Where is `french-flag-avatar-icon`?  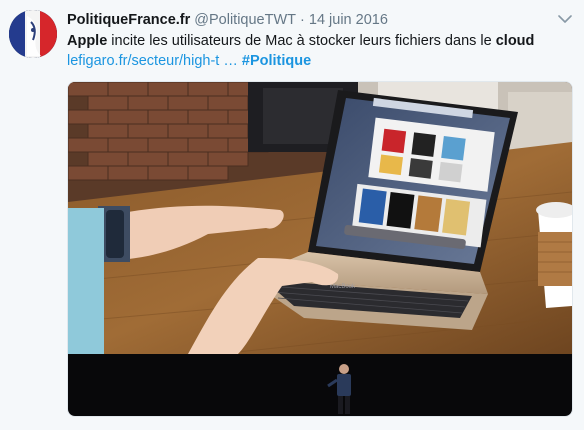
french-flag-avatar-icon is located at coordinates (33, 34).